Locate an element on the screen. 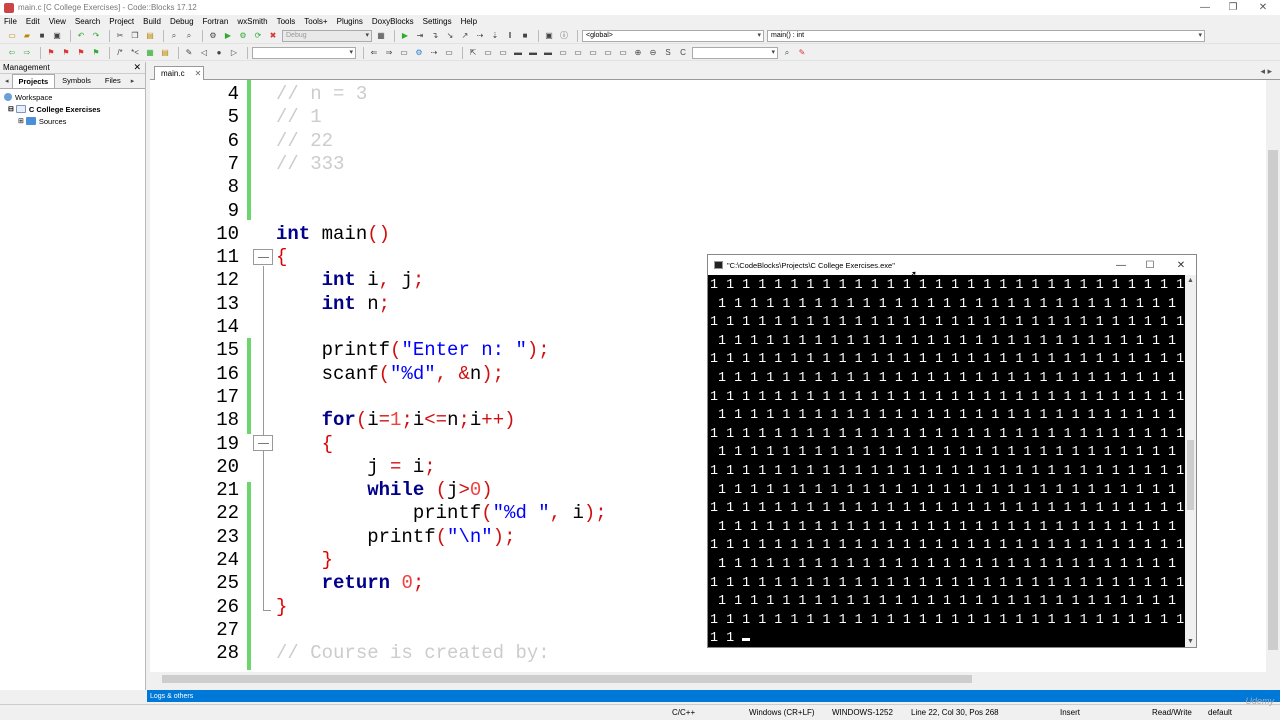  menu-doxyblocks: DoxyBlocks is located at coordinates (393, 21).